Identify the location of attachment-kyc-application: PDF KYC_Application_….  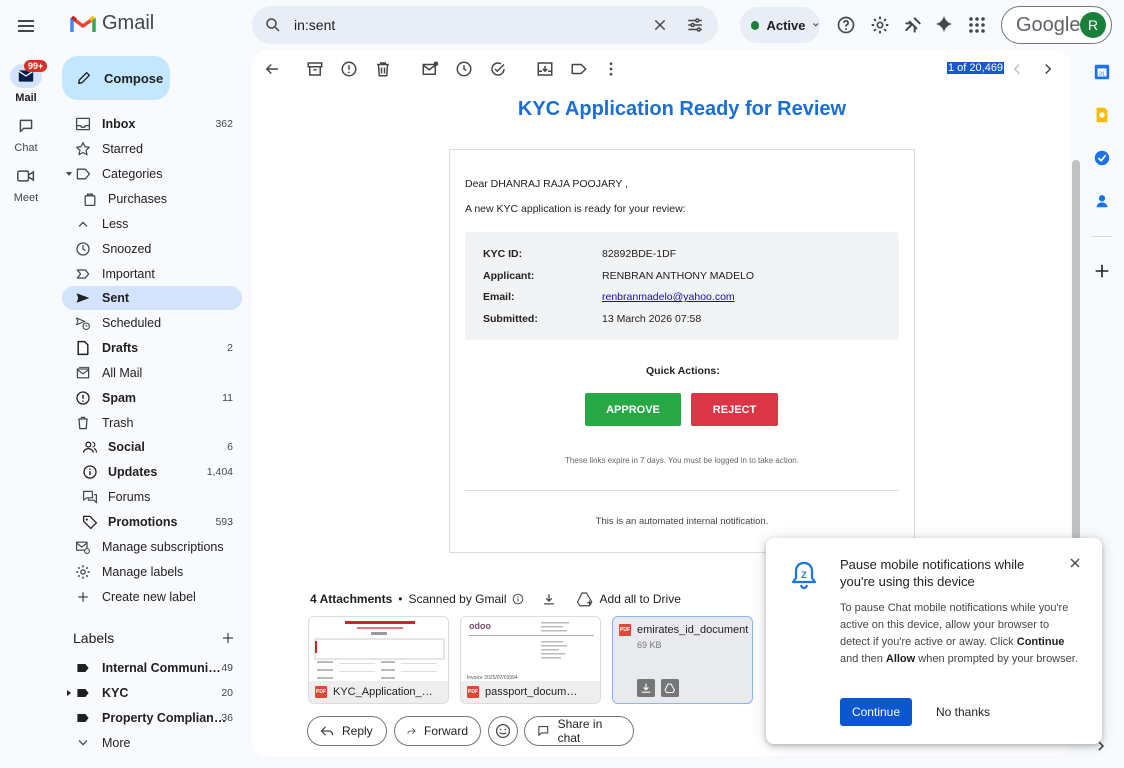
(378, 660).